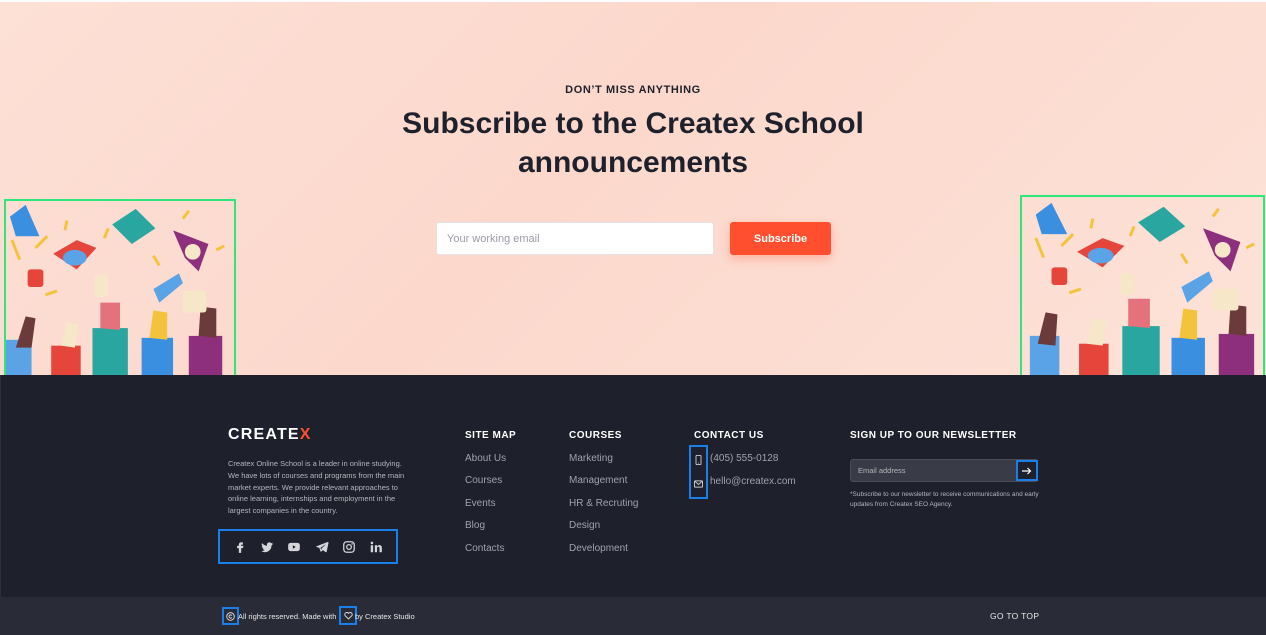 Image resolution: width=1266 pixels, height=635 pixels. Describe the element at coordinates (591, 458) in the screenshot. I see `course-link-marketing: Marketing` at that location.